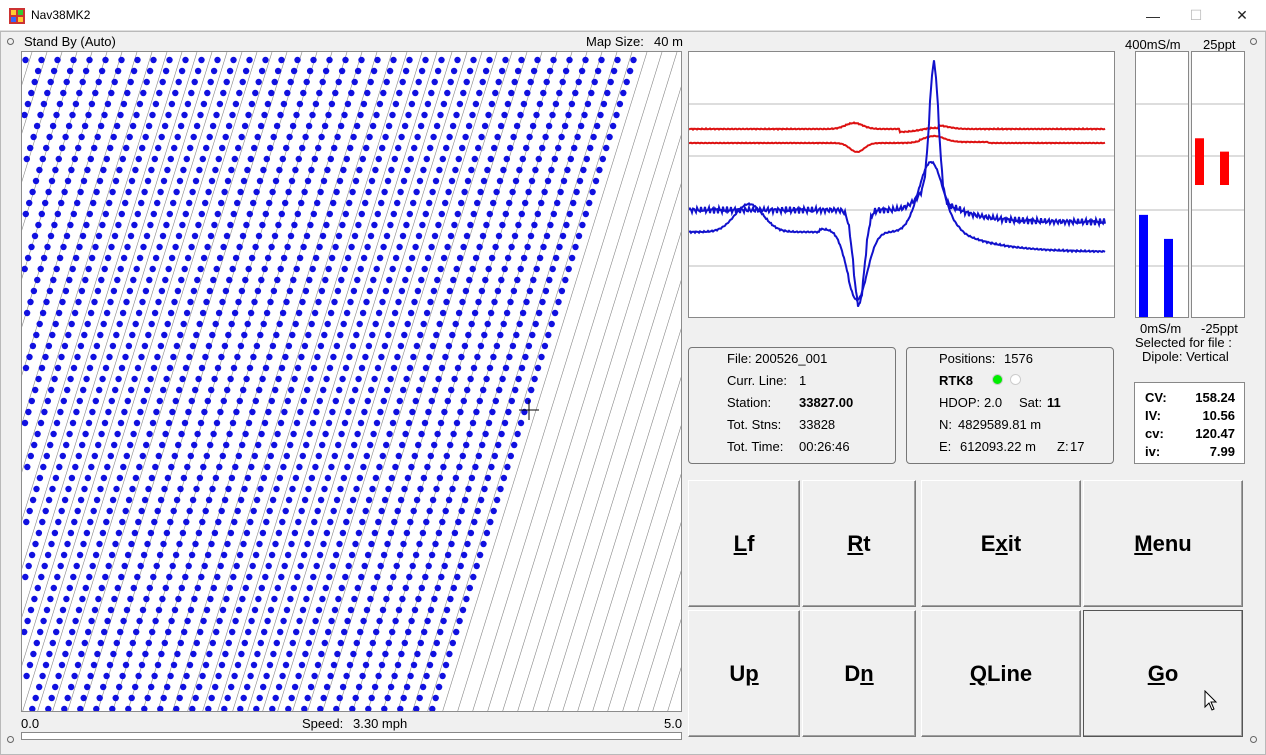  I want to click on survey-line, so click(72, 214).